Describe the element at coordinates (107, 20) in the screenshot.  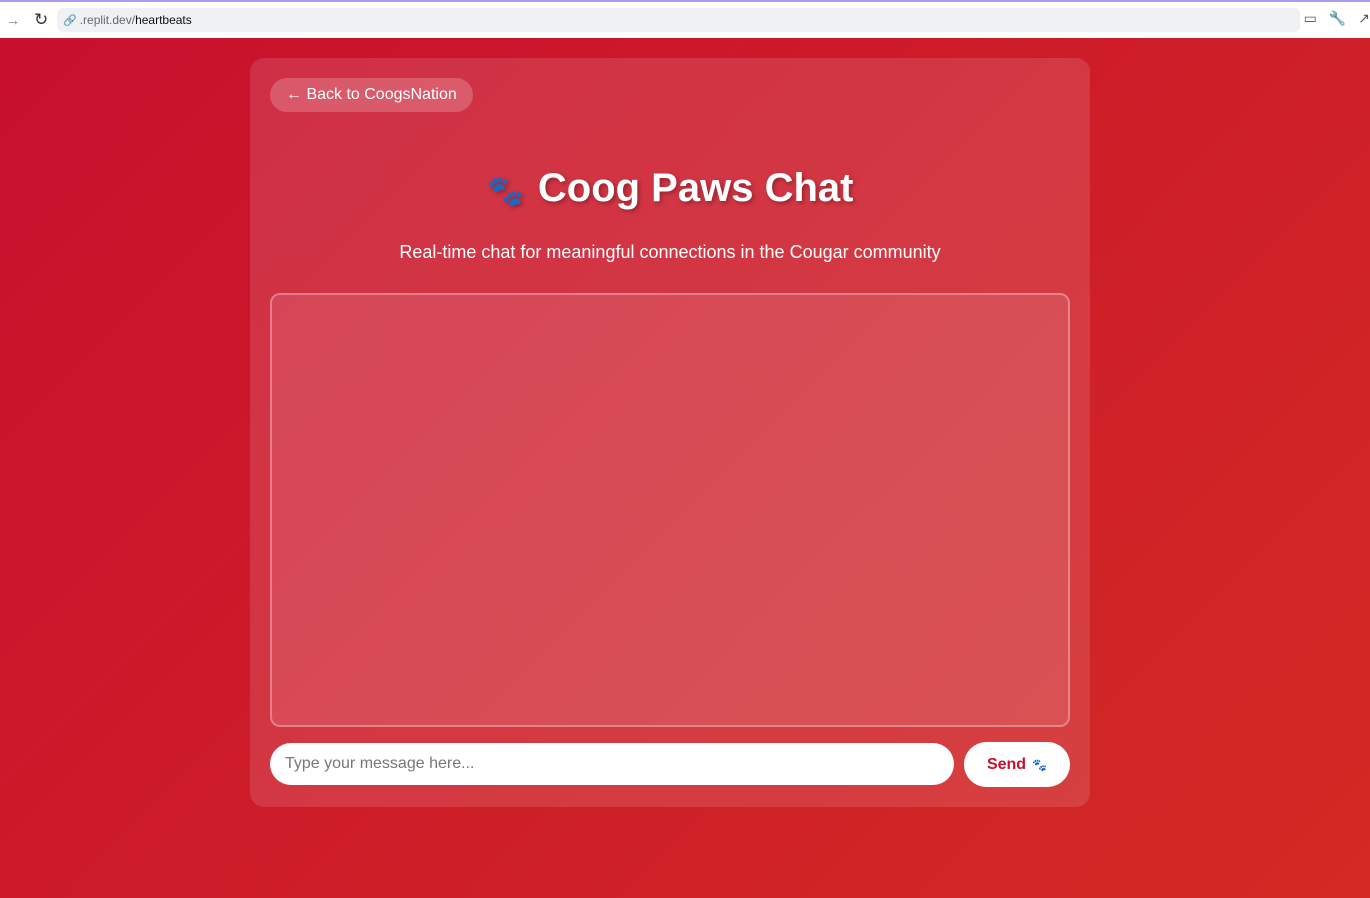
I see `url-host: .replit.dev/` at that location.